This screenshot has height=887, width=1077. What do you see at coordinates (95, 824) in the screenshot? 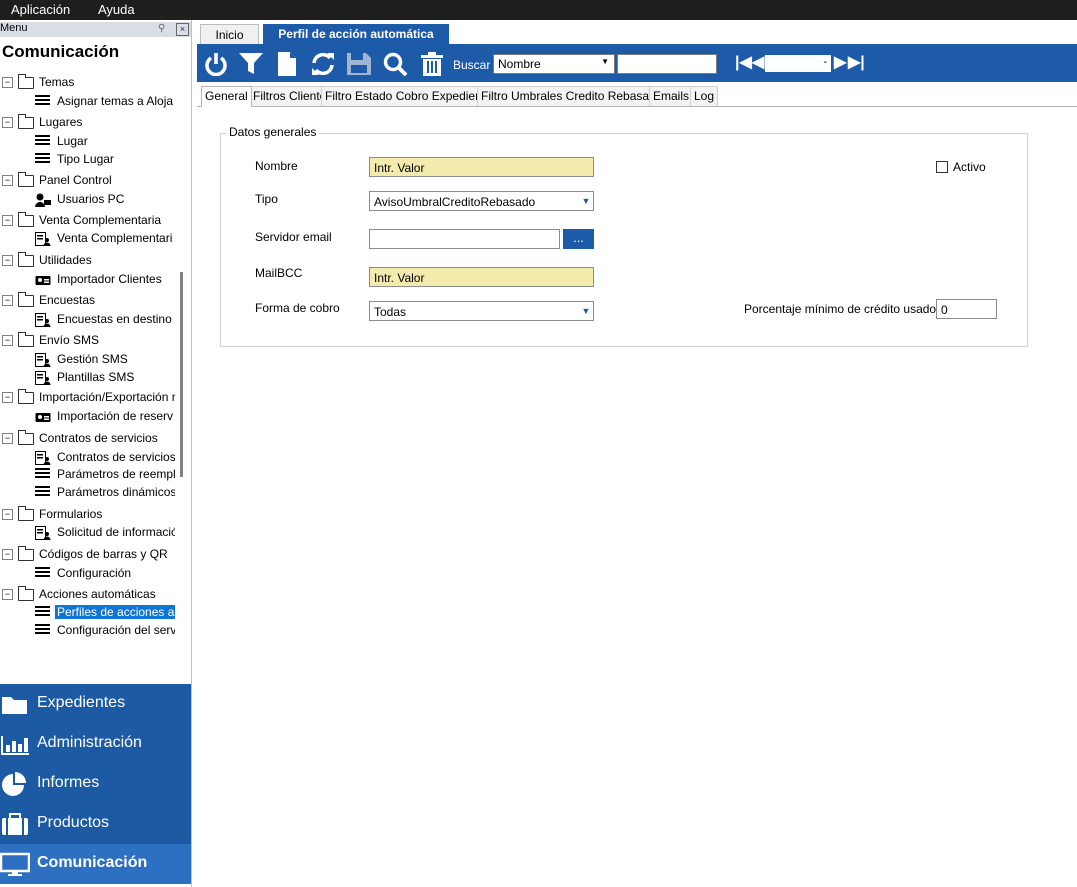
I see `nav-productos: Productos` at bounding box center [95, 824].